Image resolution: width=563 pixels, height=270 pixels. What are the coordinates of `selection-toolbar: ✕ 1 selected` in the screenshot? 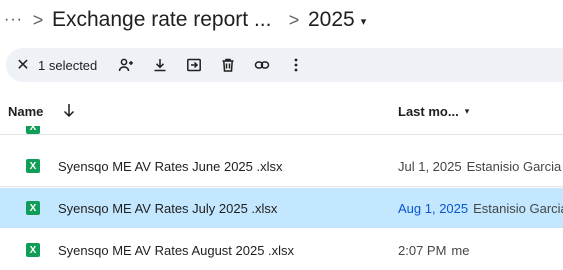 It's located at (284, 65).